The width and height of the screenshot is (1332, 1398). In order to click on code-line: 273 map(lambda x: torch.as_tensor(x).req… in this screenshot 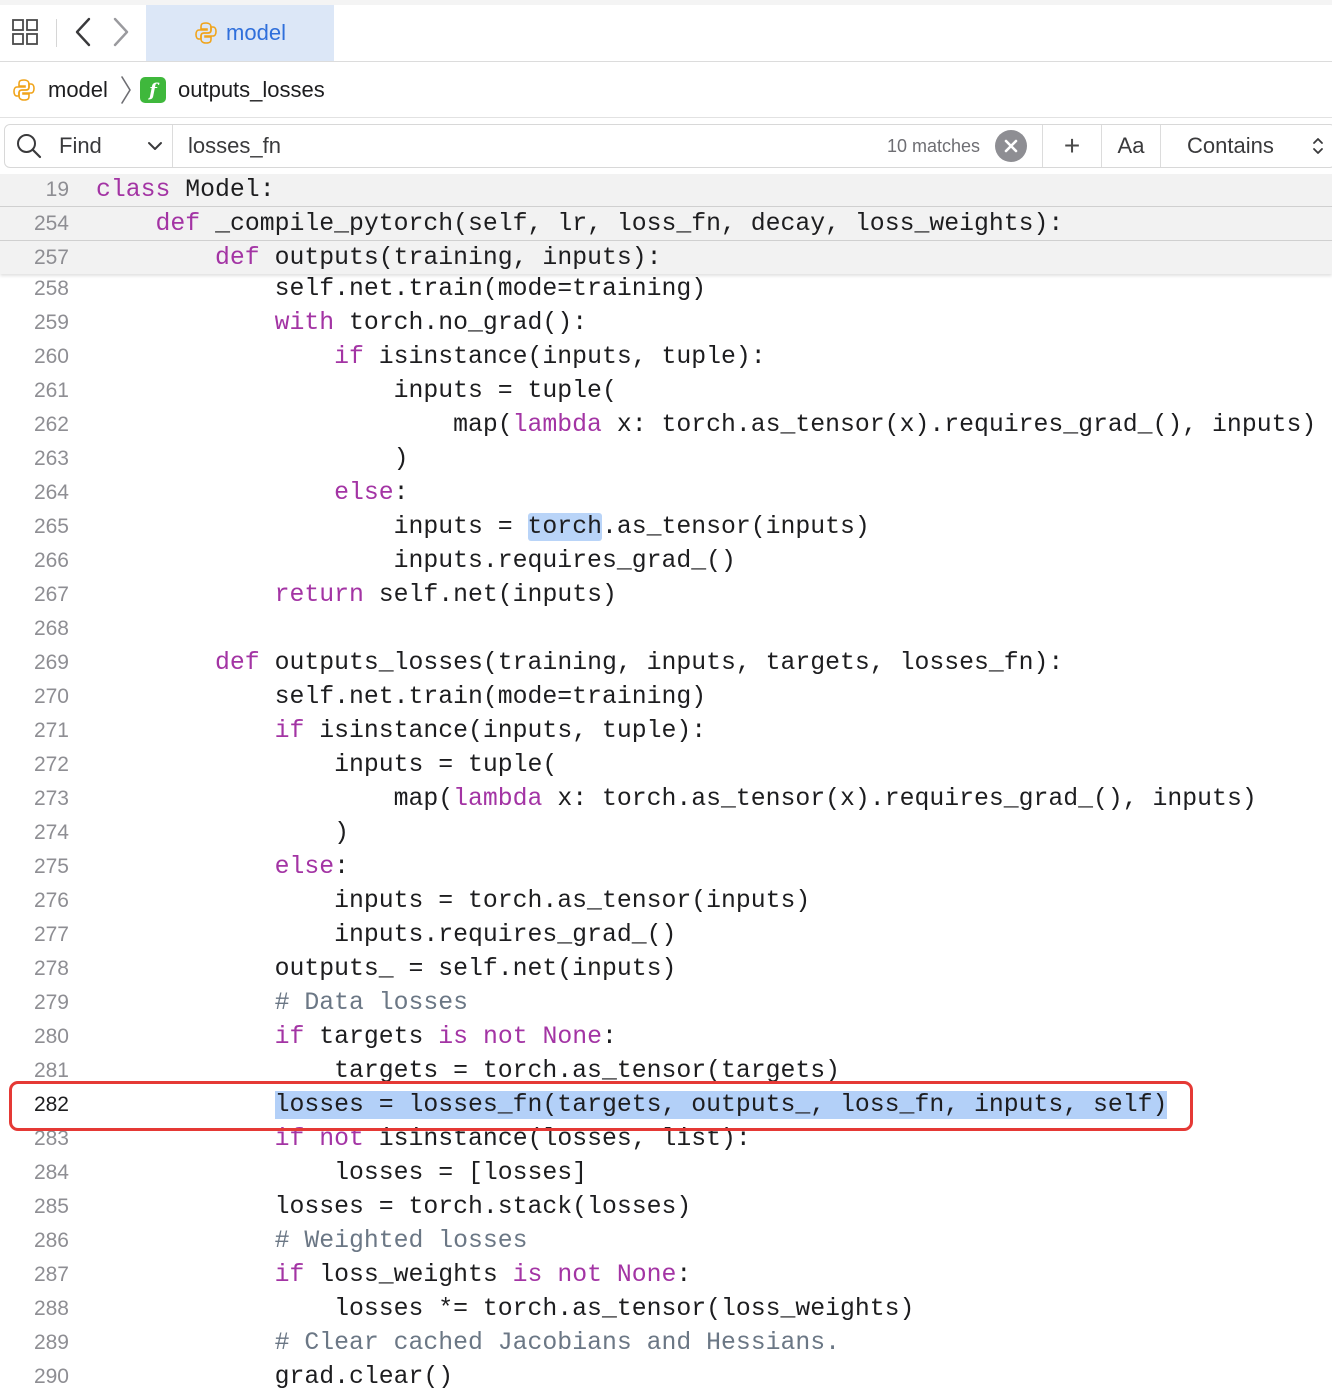, I will do `click(666, 799)`.